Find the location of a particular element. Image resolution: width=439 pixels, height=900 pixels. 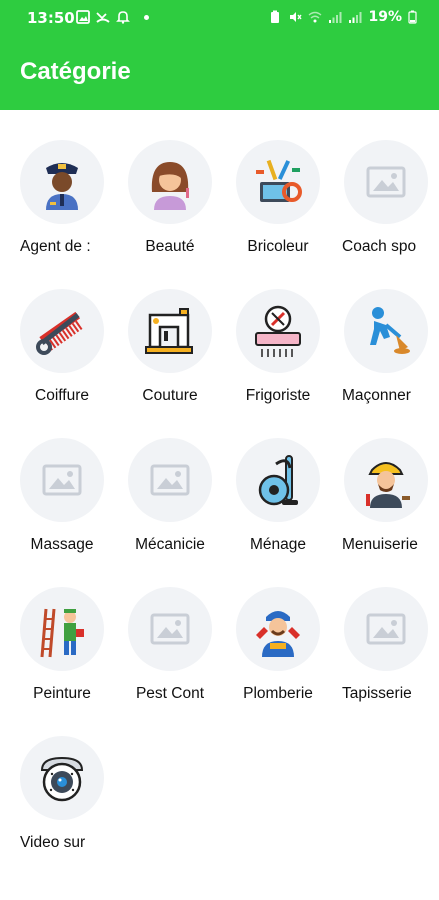

category-item-frigoriste: Frigoriste is located at coordinates (290, 359).